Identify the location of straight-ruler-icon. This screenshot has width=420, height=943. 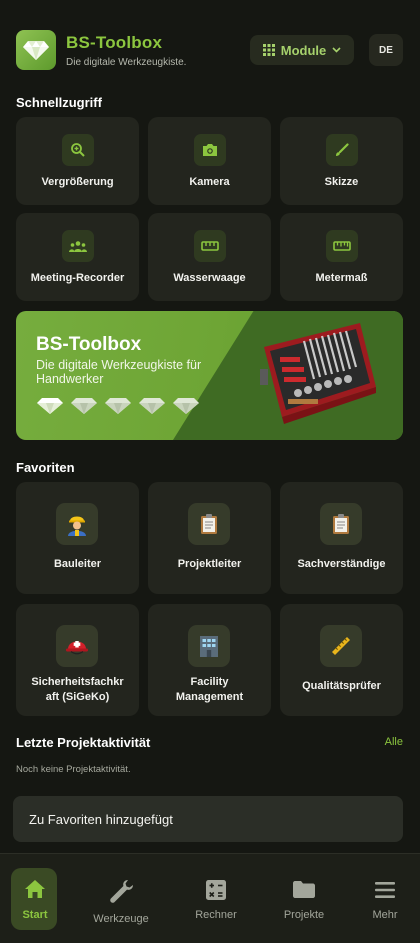
(341, 646).